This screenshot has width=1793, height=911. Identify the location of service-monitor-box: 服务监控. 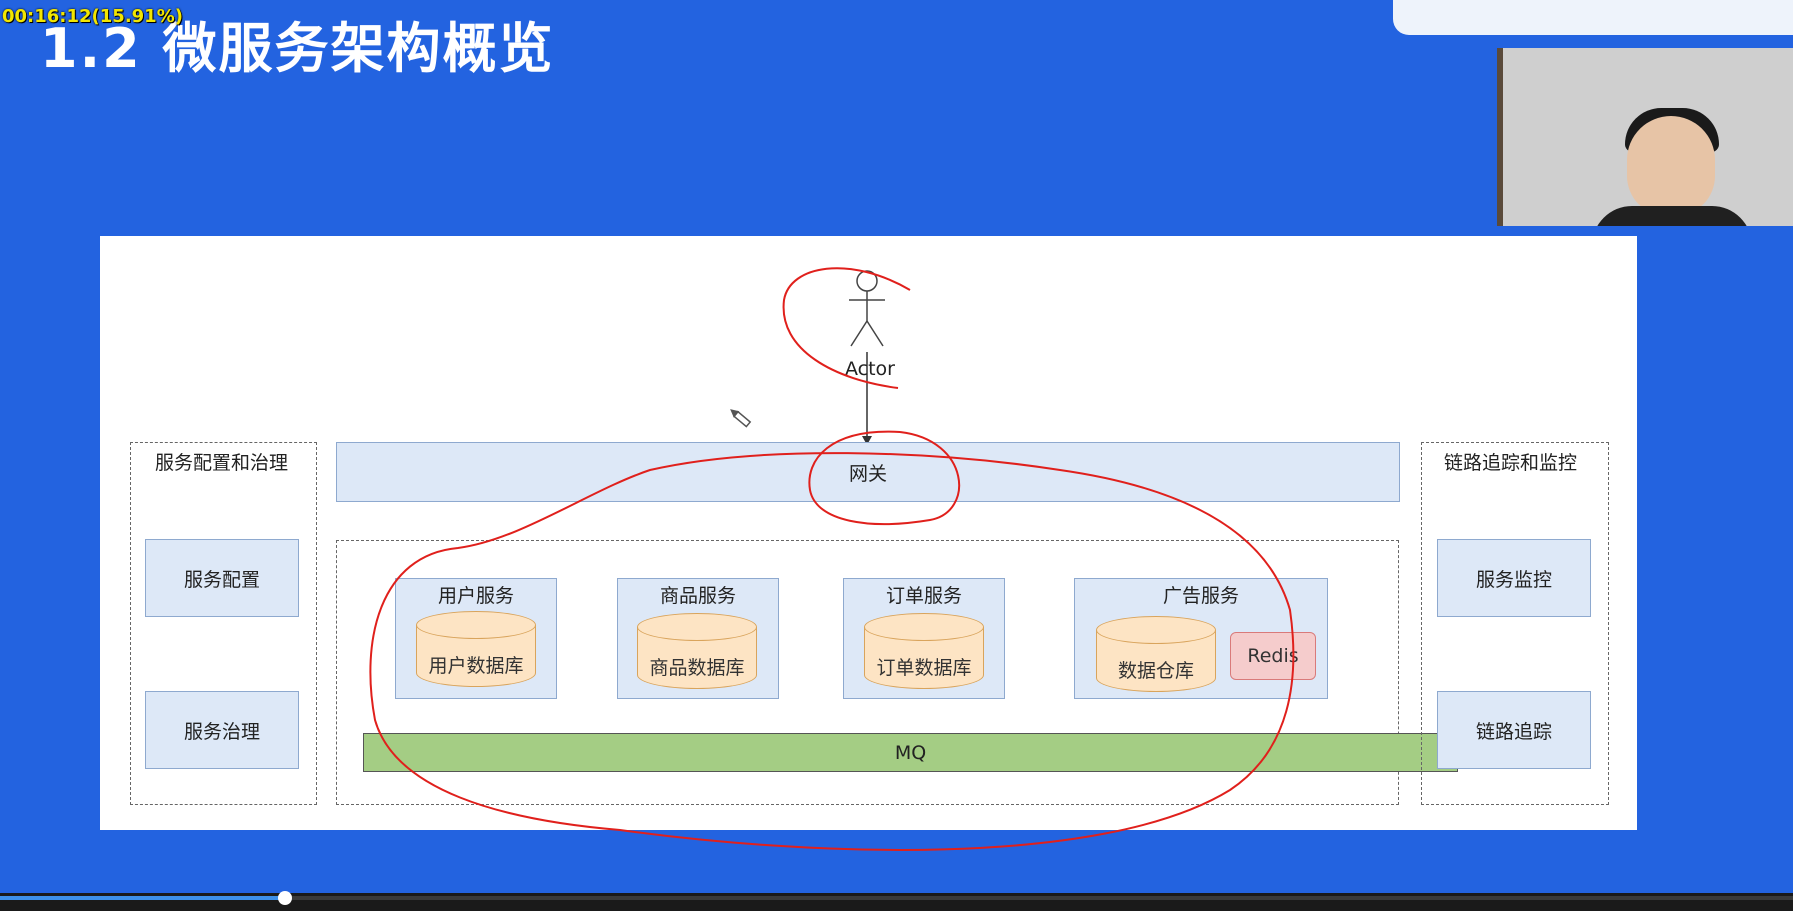
(1514, 578).